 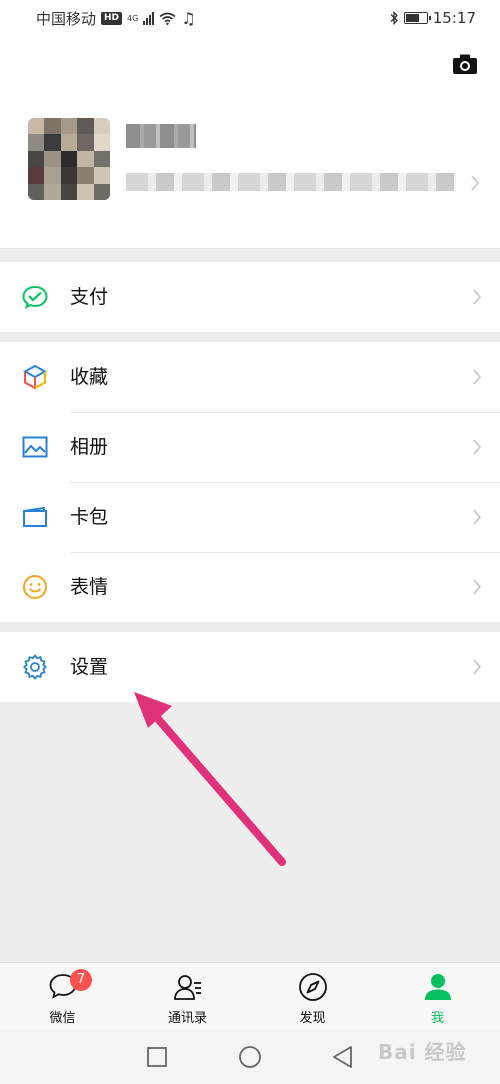 I want to click on menu-label-favorites: 收藏, so click(x=89, y=377).